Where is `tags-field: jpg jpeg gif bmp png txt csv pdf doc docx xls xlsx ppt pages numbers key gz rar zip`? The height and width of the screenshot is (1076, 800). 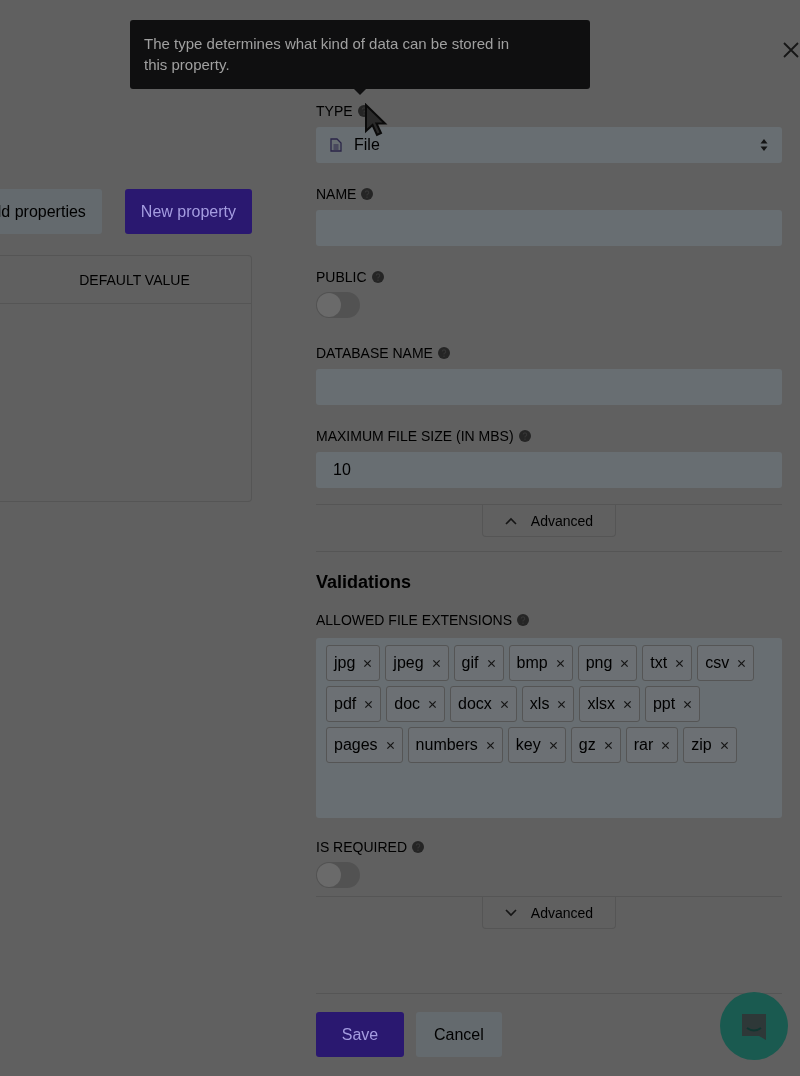
tags-field: jpg jpeg gif bmp png txt csv pdf doc docx xls xlsx ppt pages numbers key gz rar zip is located at coordinates (549, 728).